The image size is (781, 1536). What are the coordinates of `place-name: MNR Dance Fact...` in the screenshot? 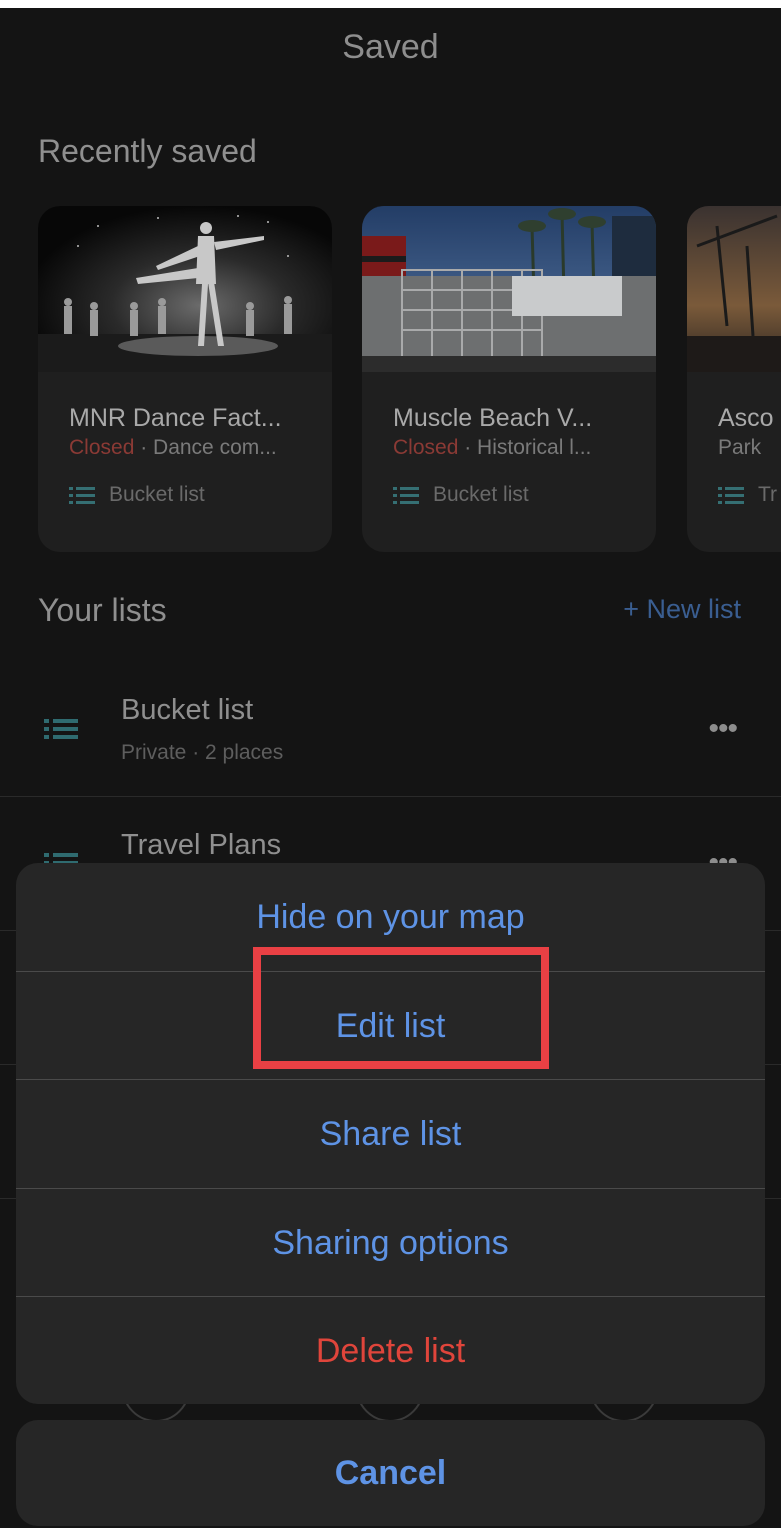 It's located at (175, 418).